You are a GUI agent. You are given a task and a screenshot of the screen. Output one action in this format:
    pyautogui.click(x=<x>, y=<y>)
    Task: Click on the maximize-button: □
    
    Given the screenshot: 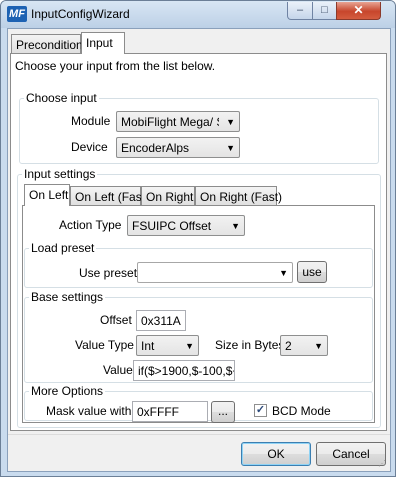 What is the action you would take?
    pyautogui.click(x=324, y=11)
    